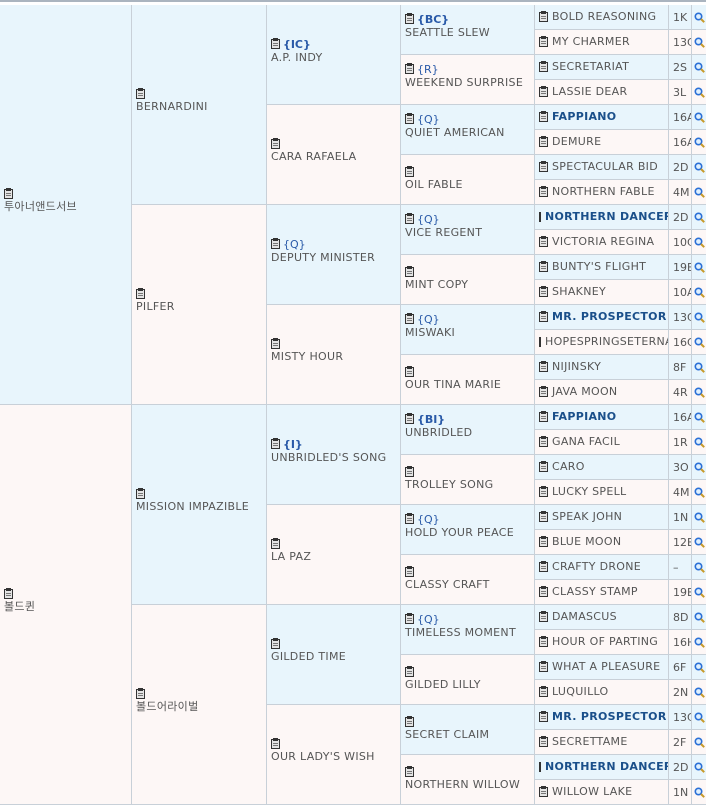 The width and height of the screenshot is (706, 805). I want to click on horse-name: MY CHARMER, so click(591, 42).